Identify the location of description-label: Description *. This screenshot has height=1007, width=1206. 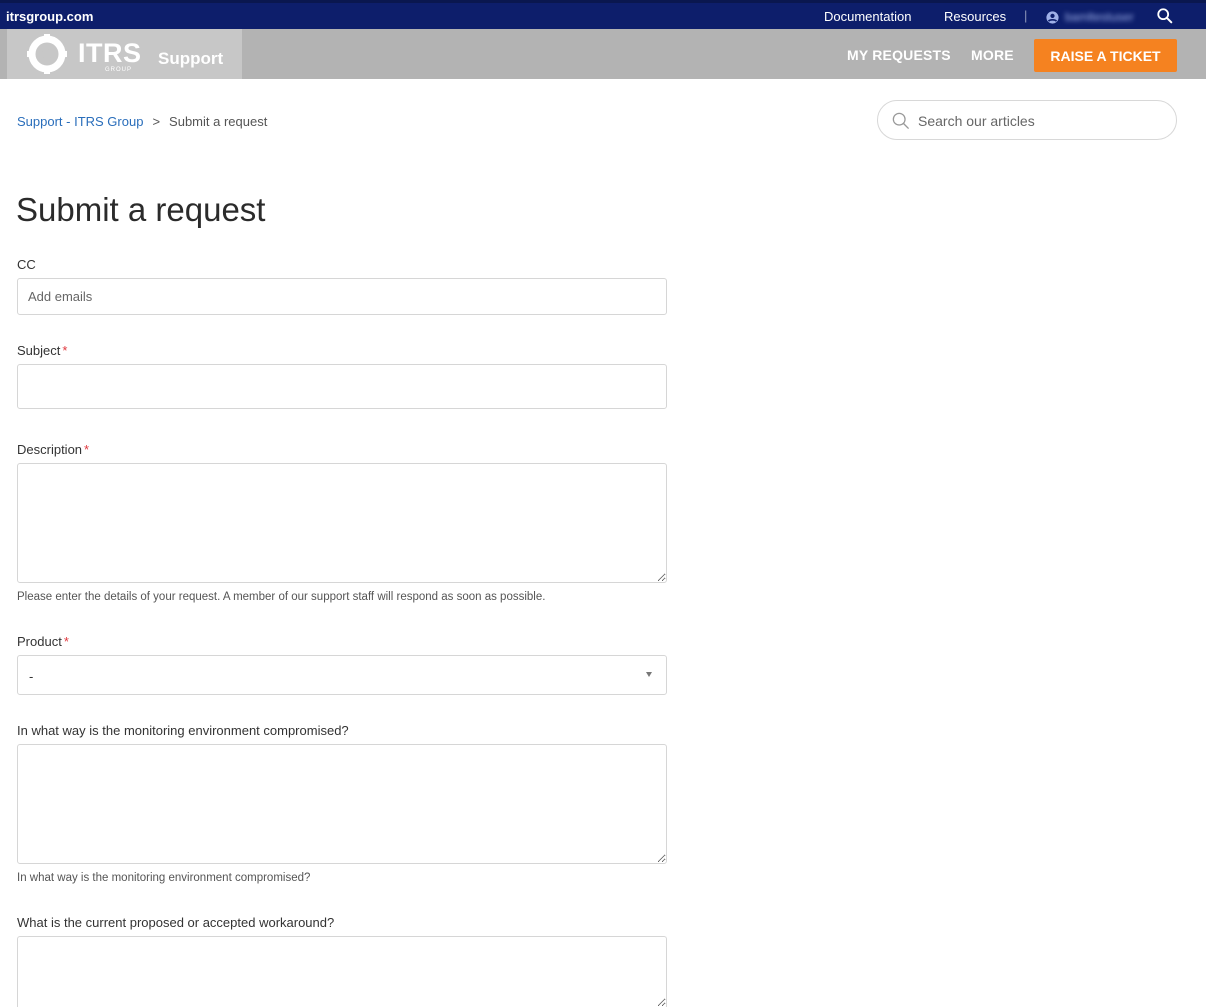
(53, 449).